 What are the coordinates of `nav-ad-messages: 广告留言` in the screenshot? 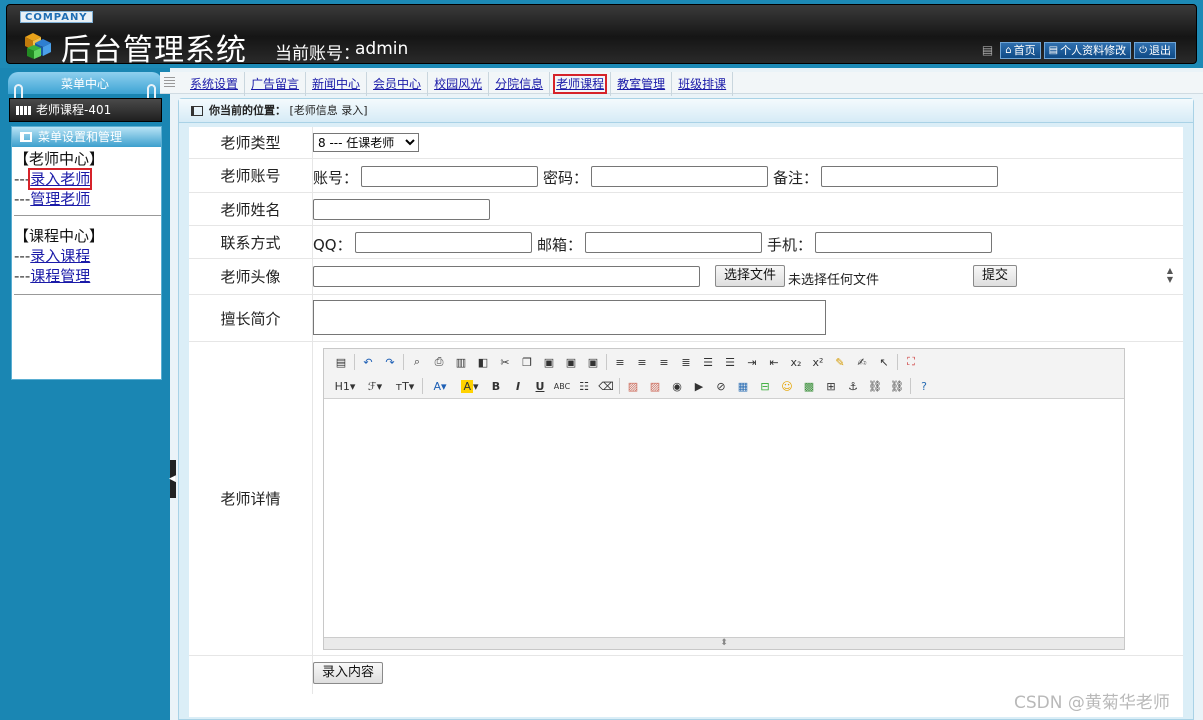 It's located at (276, 84).